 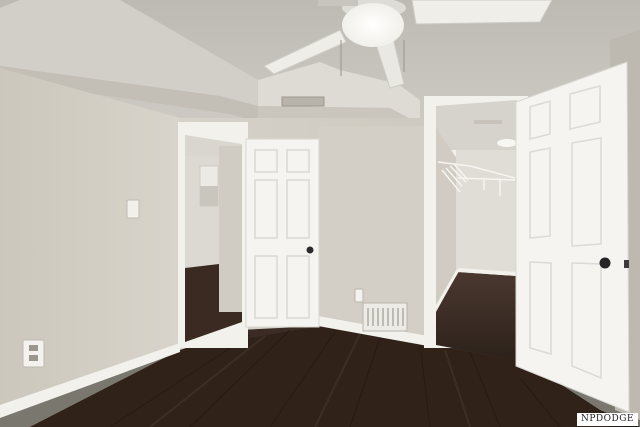 What do you see at coordinates (230, 229) in the screenshot?
I see `hallway-side-wall` at bounding box center [230, 229].